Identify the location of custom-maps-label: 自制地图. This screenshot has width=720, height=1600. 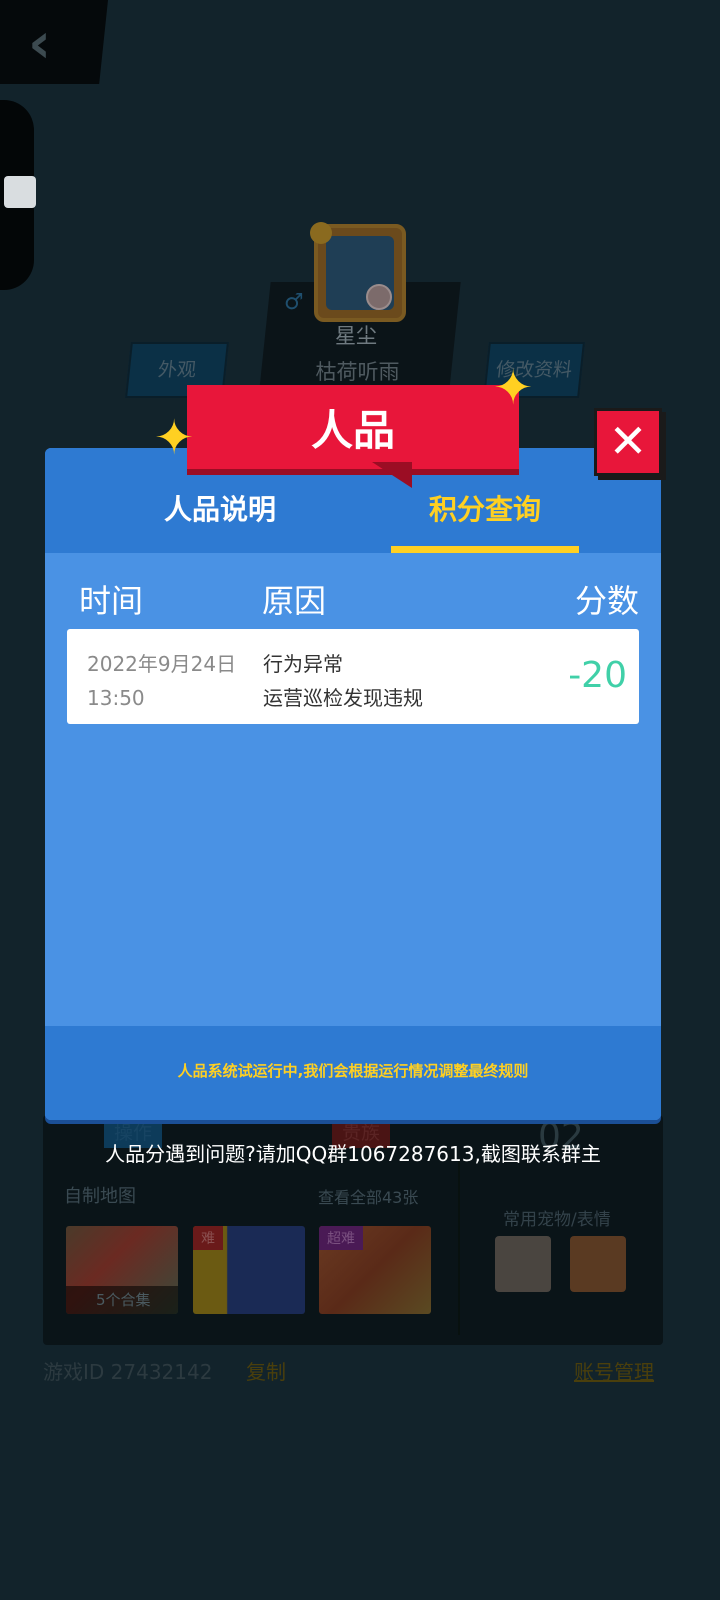
(100, 1196).